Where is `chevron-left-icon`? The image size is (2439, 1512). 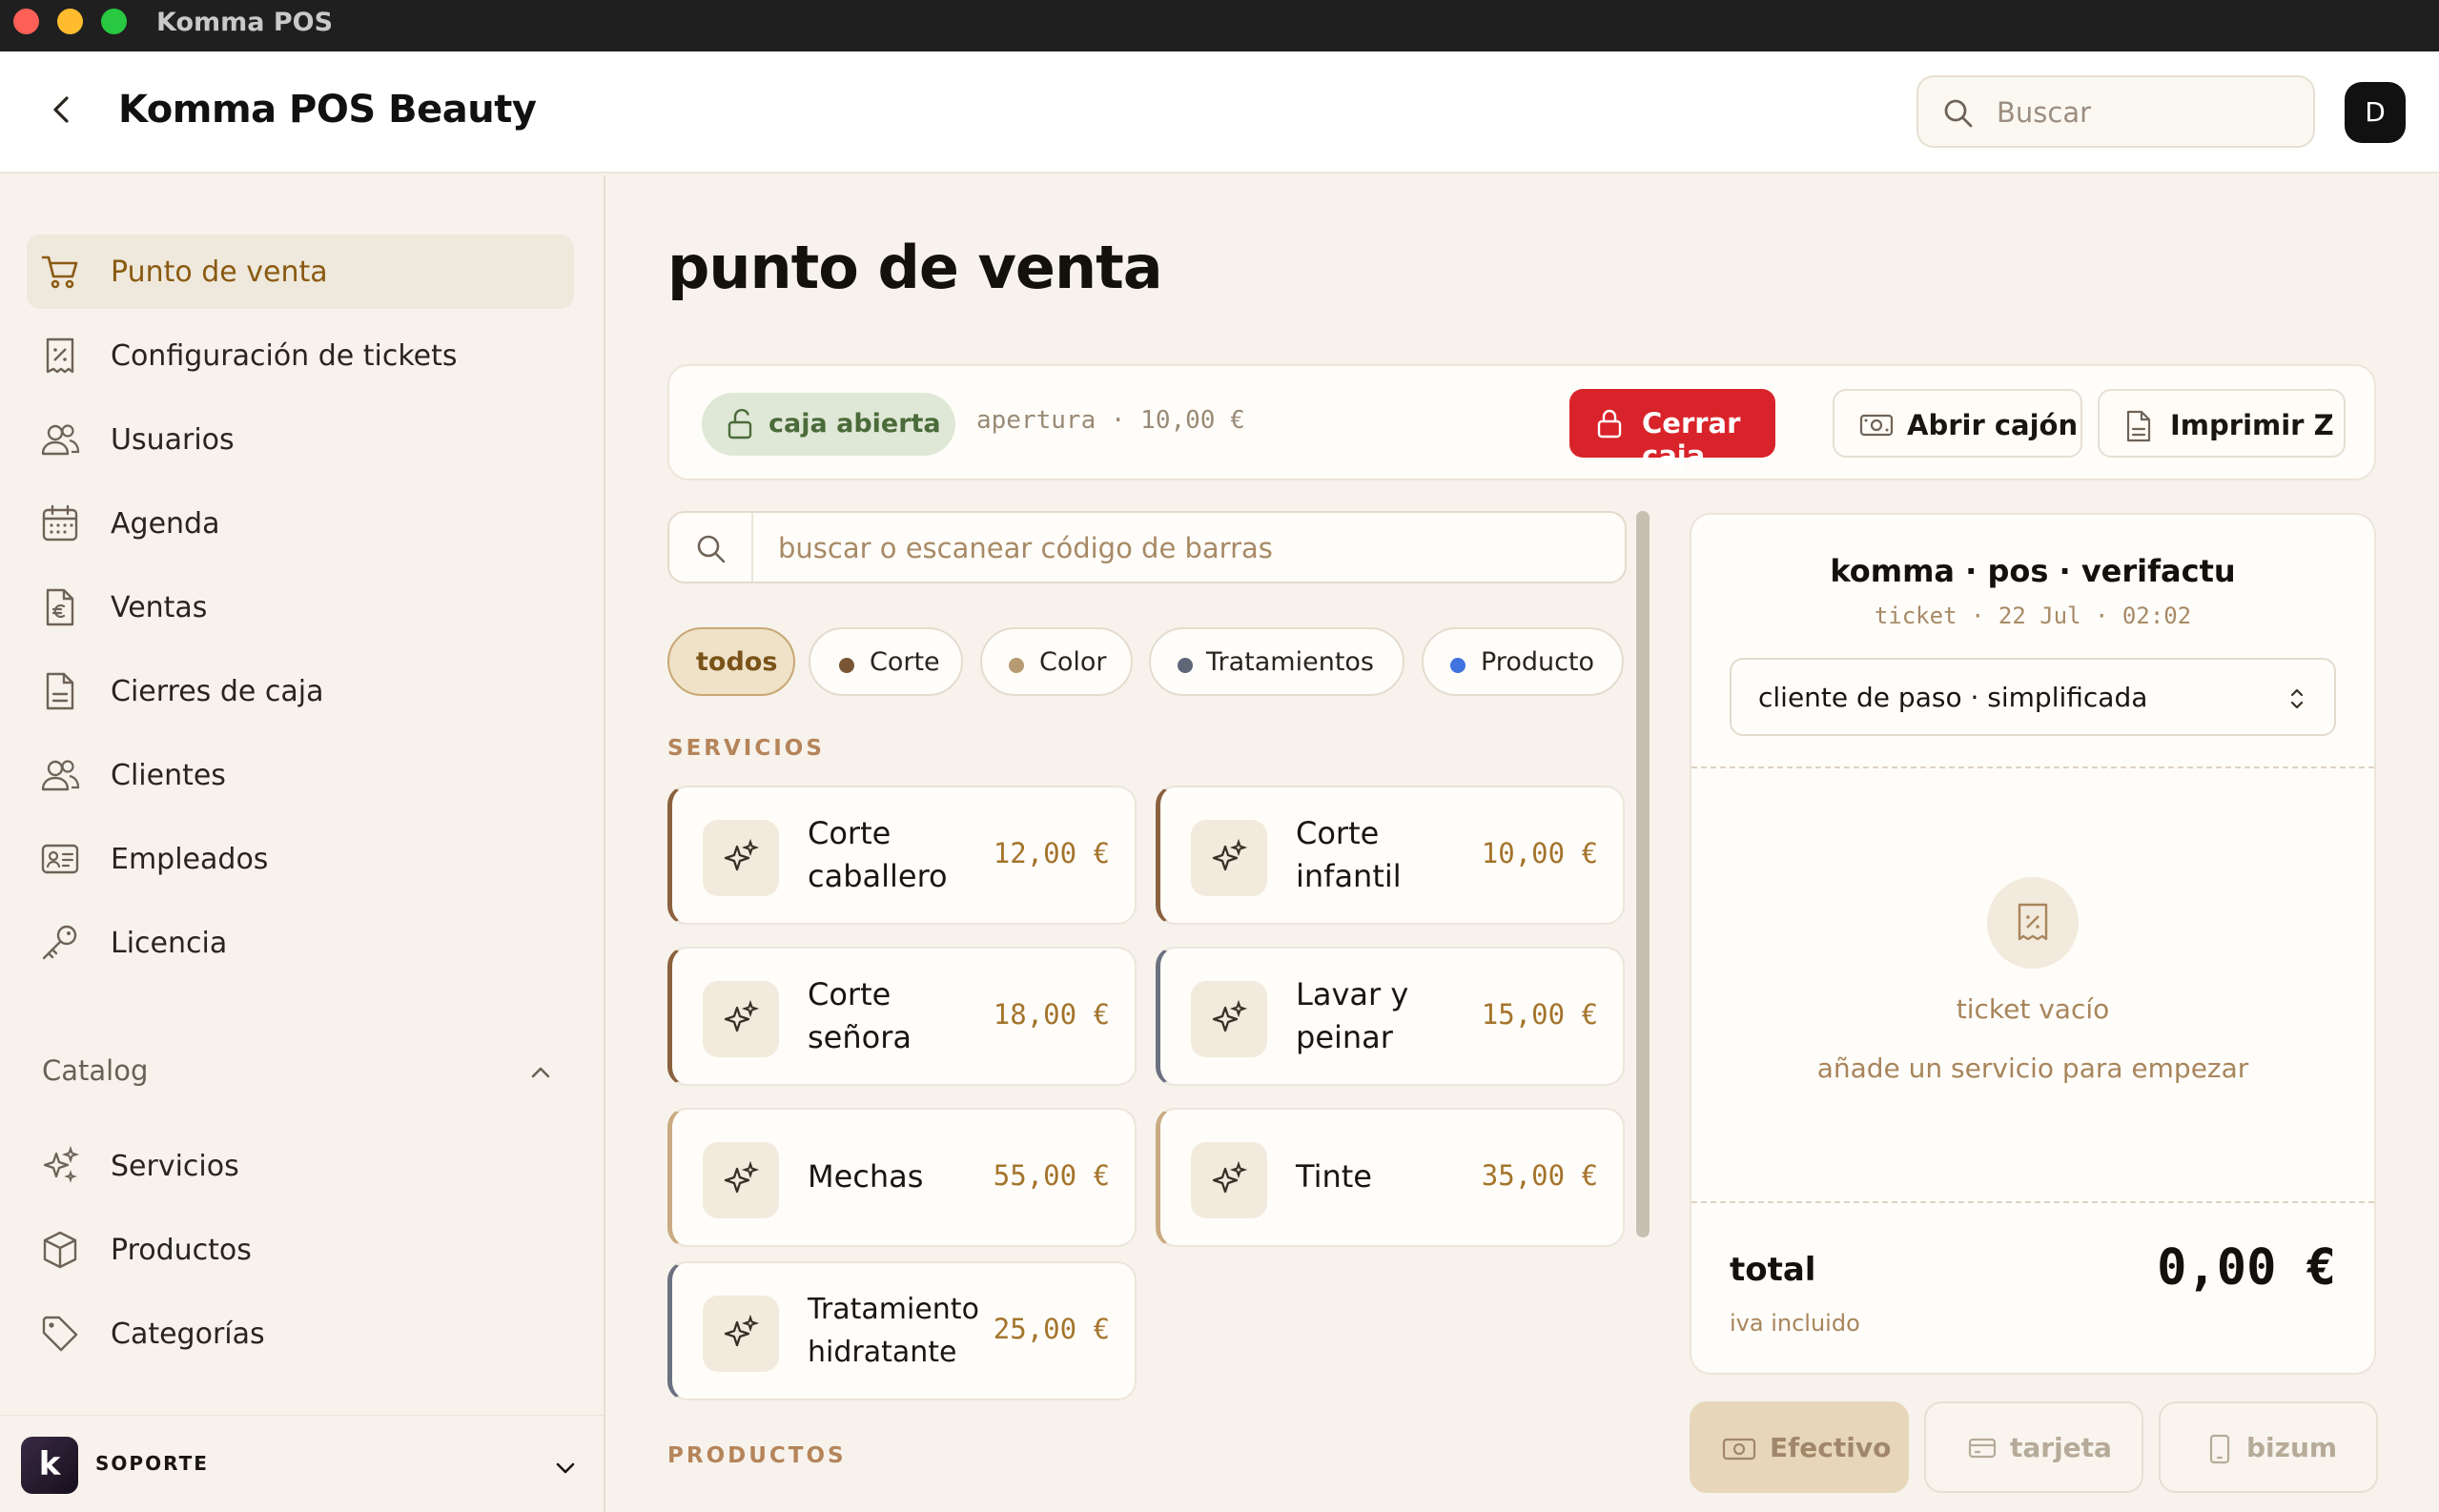
chevron-left-icon is located at coordinates (61, 109).